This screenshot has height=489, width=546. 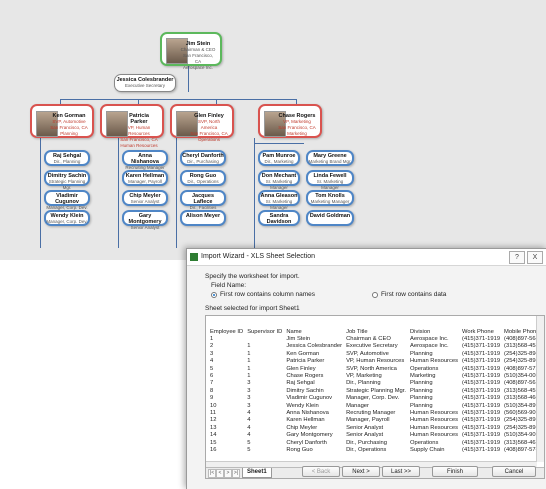 What do you see at coordinates (330, 180) in the screenshot?
I see `org-node-staff: Linda Fewell Sr. Marketing Manager` at bounding box center [330, 180].